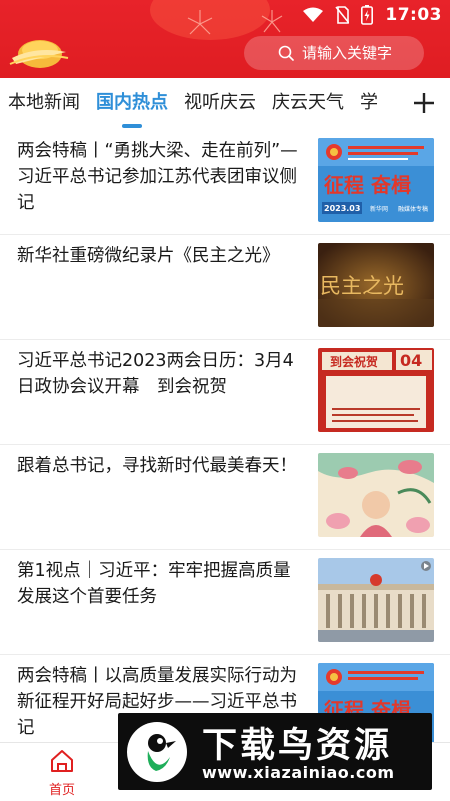  What do you see at coordinates (413, 209) in the screenshot?
I see `svg-text: 融媒体专稿` at bounding box center [413, 209].